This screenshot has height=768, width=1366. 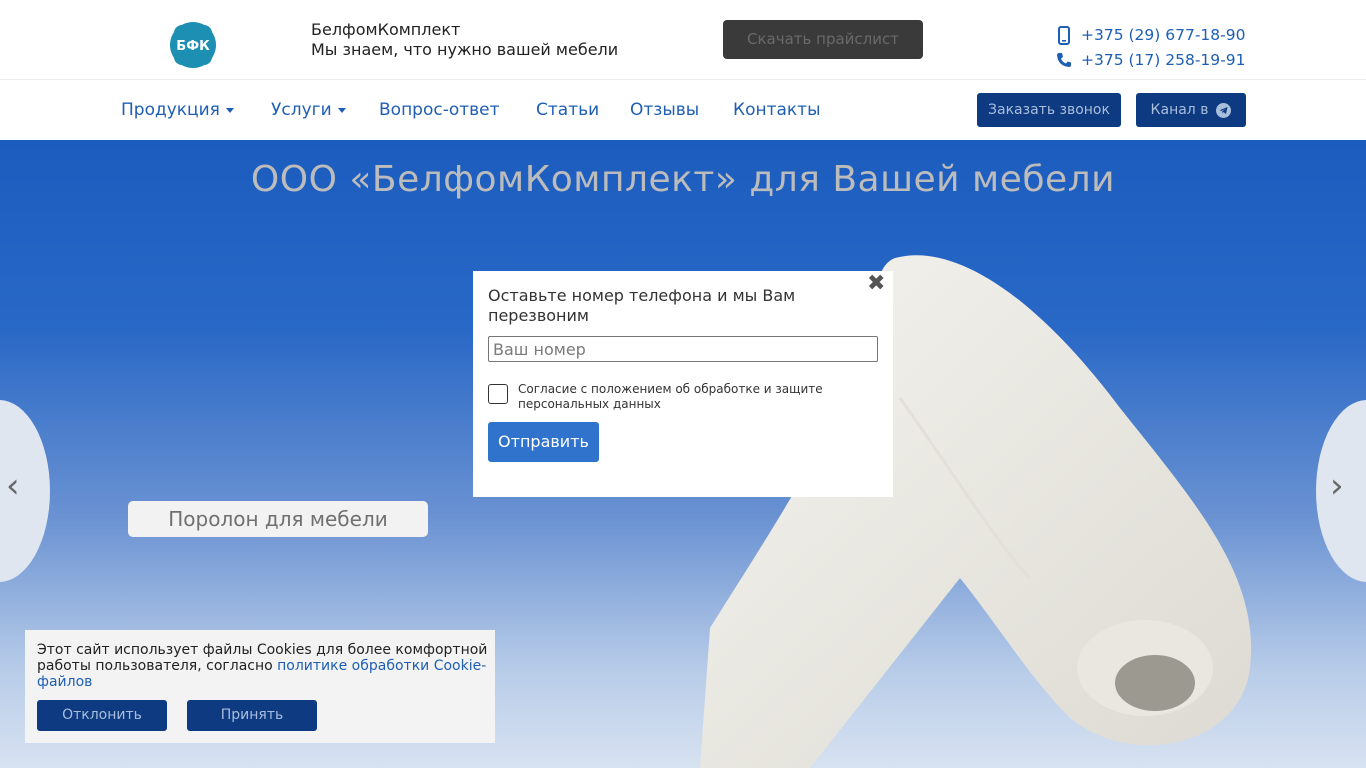 I want to click on nav-item-services: Услуги, so click(x=308, y=110).